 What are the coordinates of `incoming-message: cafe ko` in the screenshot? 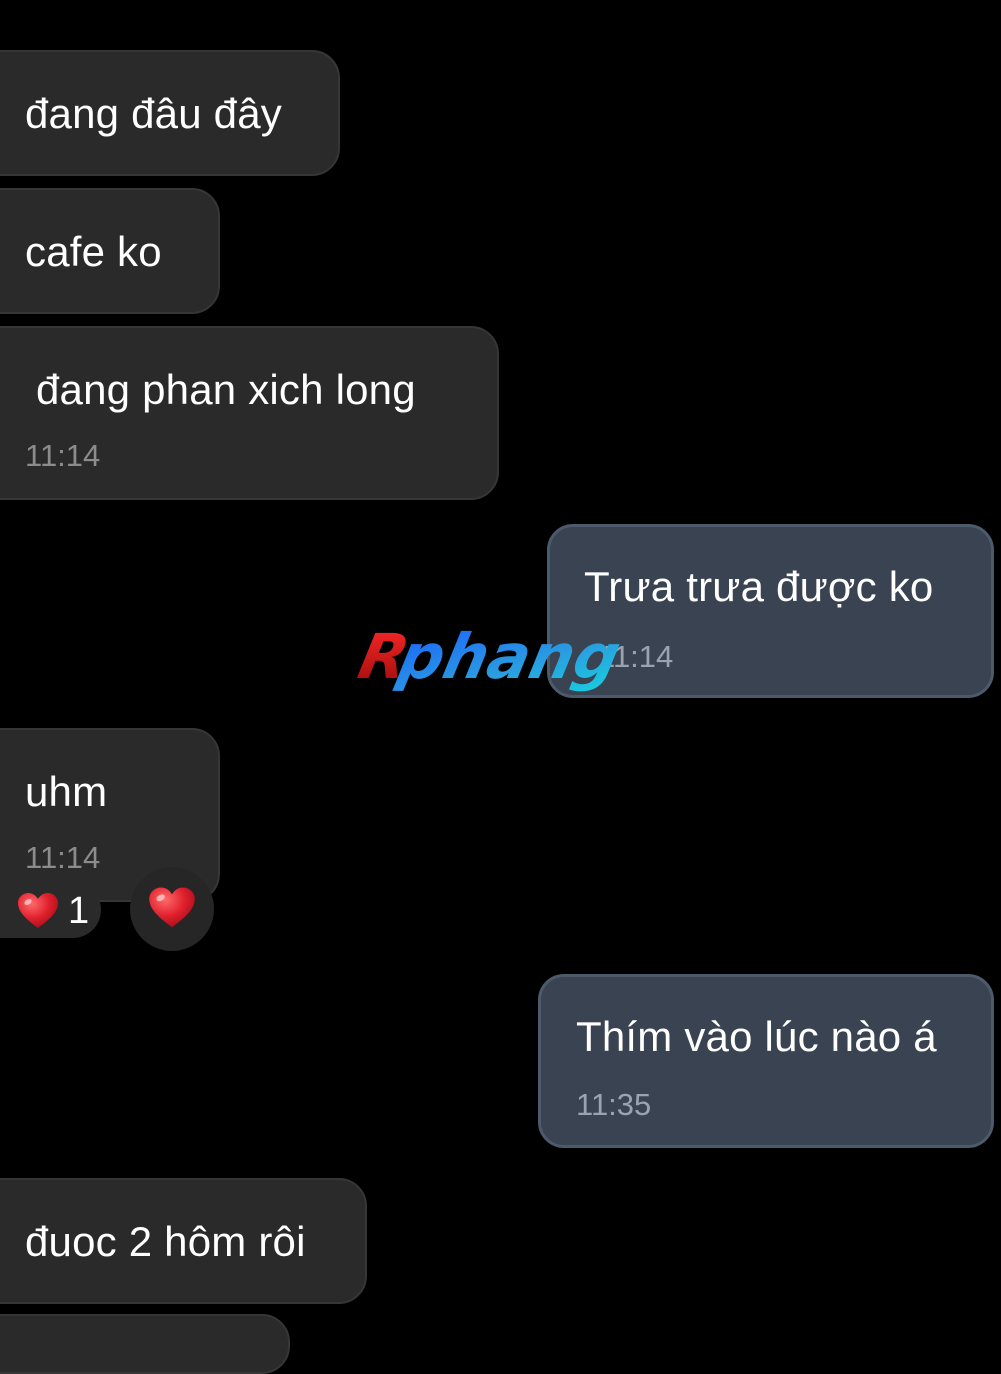 It's located at (110, 251).